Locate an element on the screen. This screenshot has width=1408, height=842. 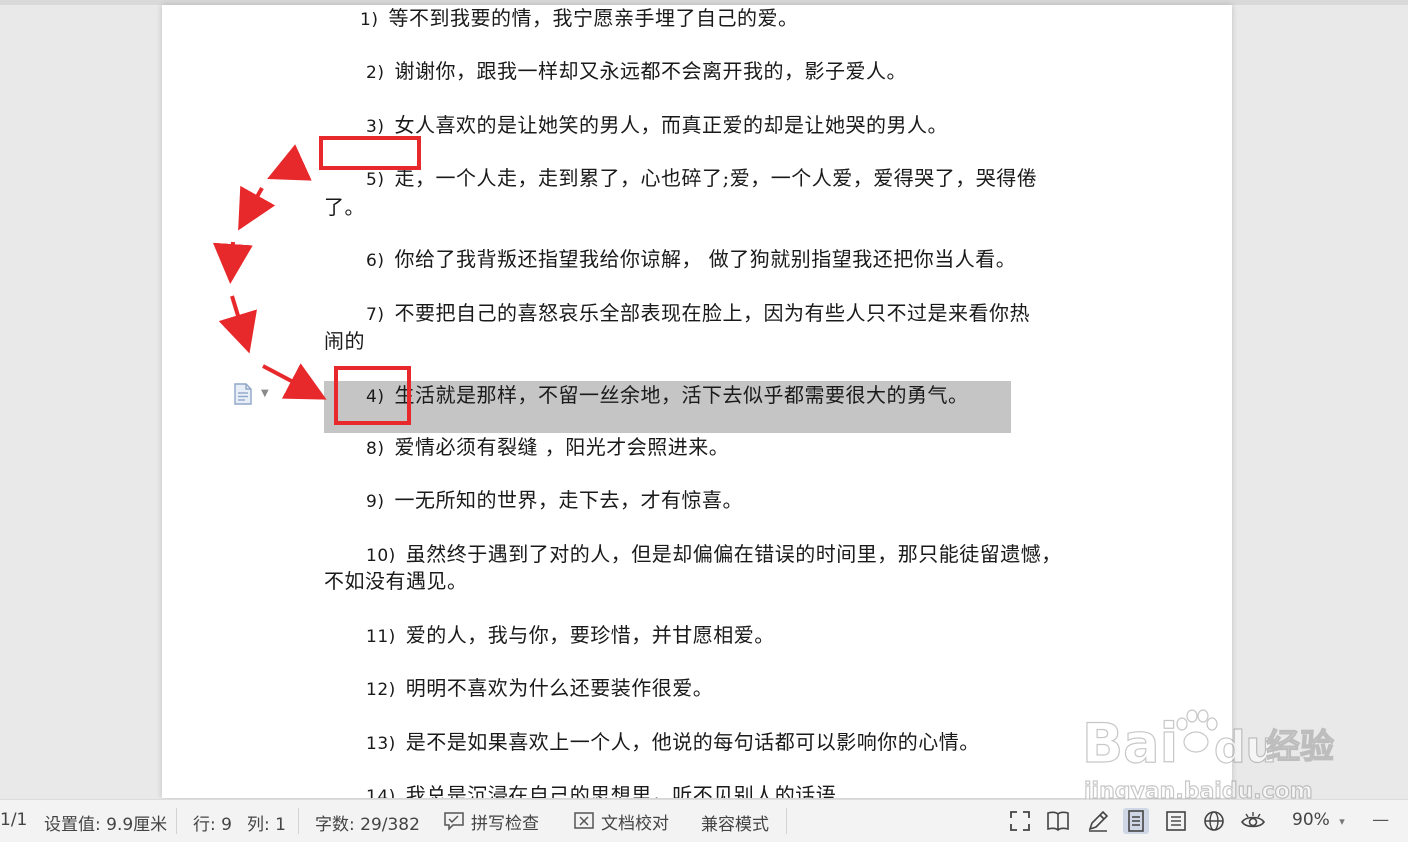
setting-value: 设置值: 9.9厘米 is located at coordinates (105, 822).